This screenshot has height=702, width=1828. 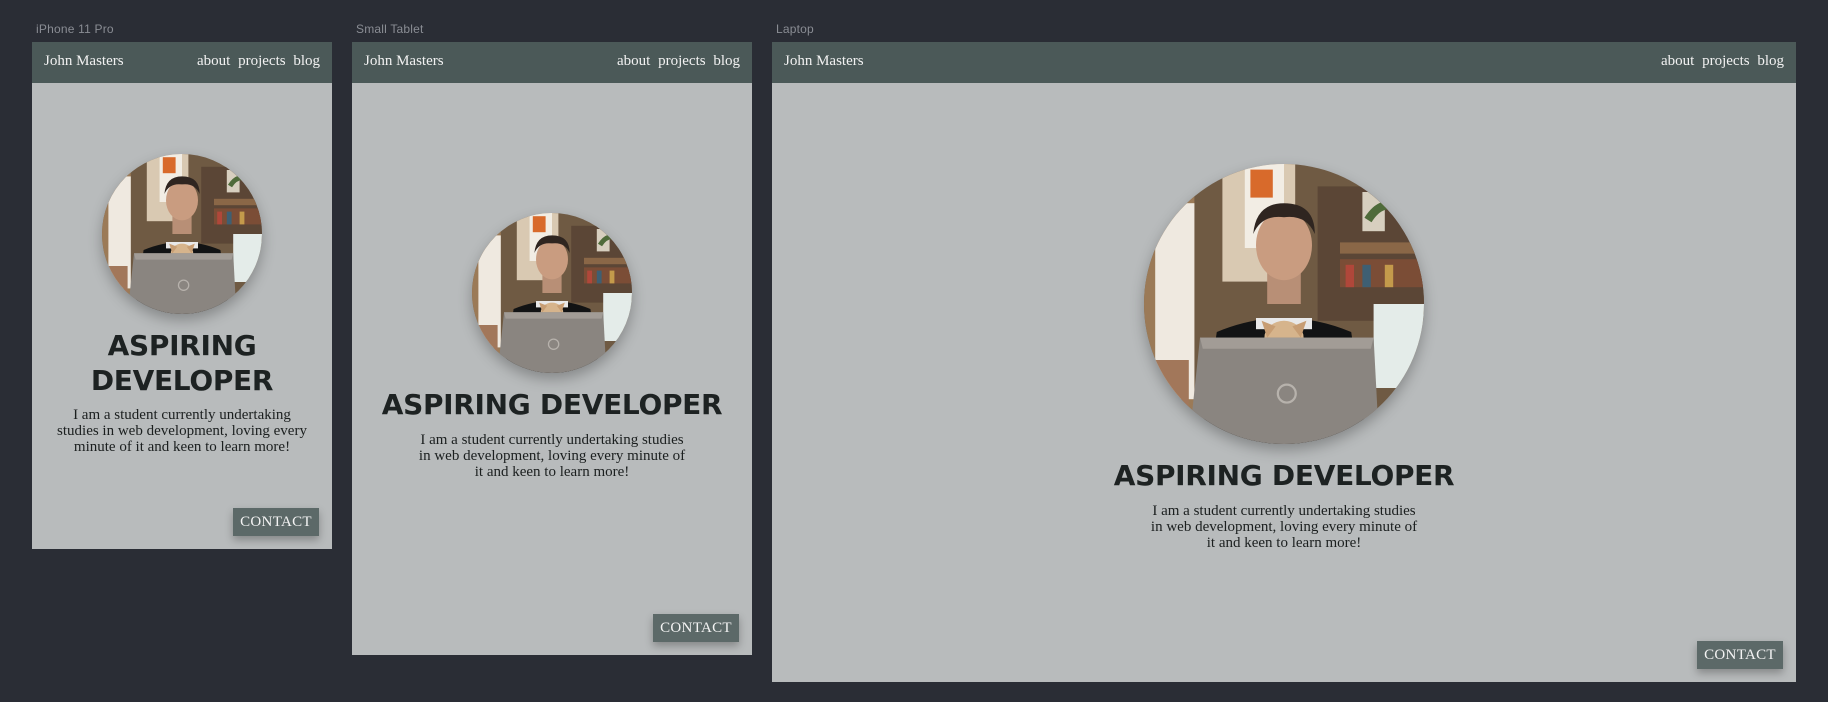 What do you see at coordinates (795, 29) in the screenshot?
I see `frame-label-laptop: Laptop` at bounding box center [795, 29].